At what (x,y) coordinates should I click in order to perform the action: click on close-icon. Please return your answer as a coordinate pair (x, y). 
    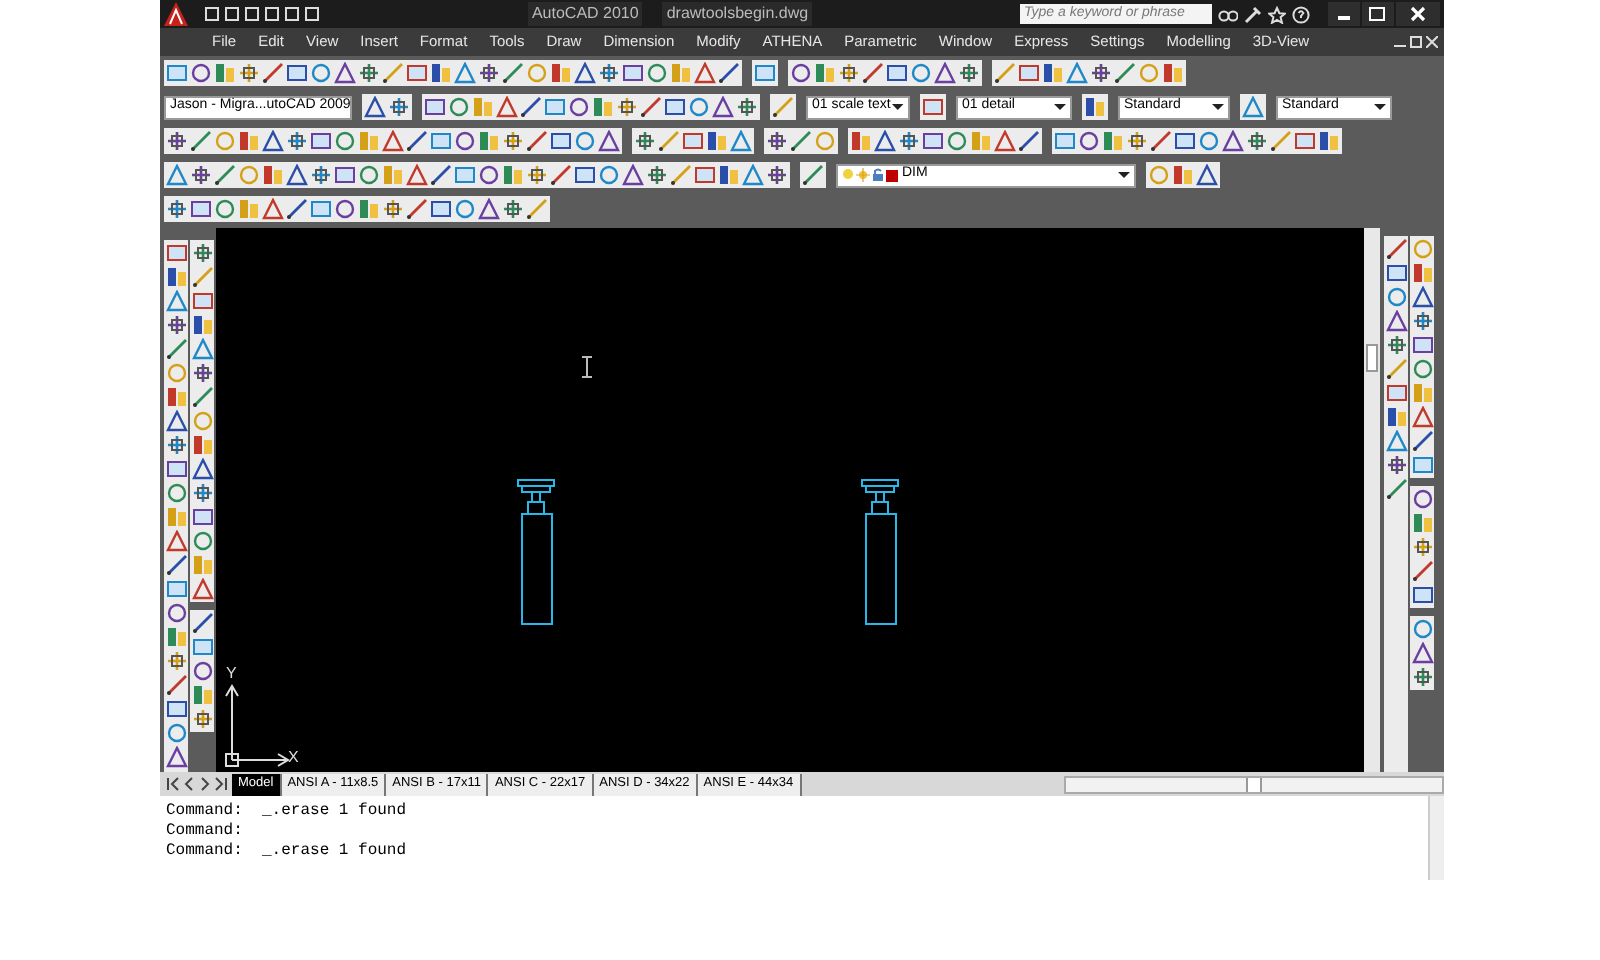
    Looking at the image, I should click on (1432, 42).